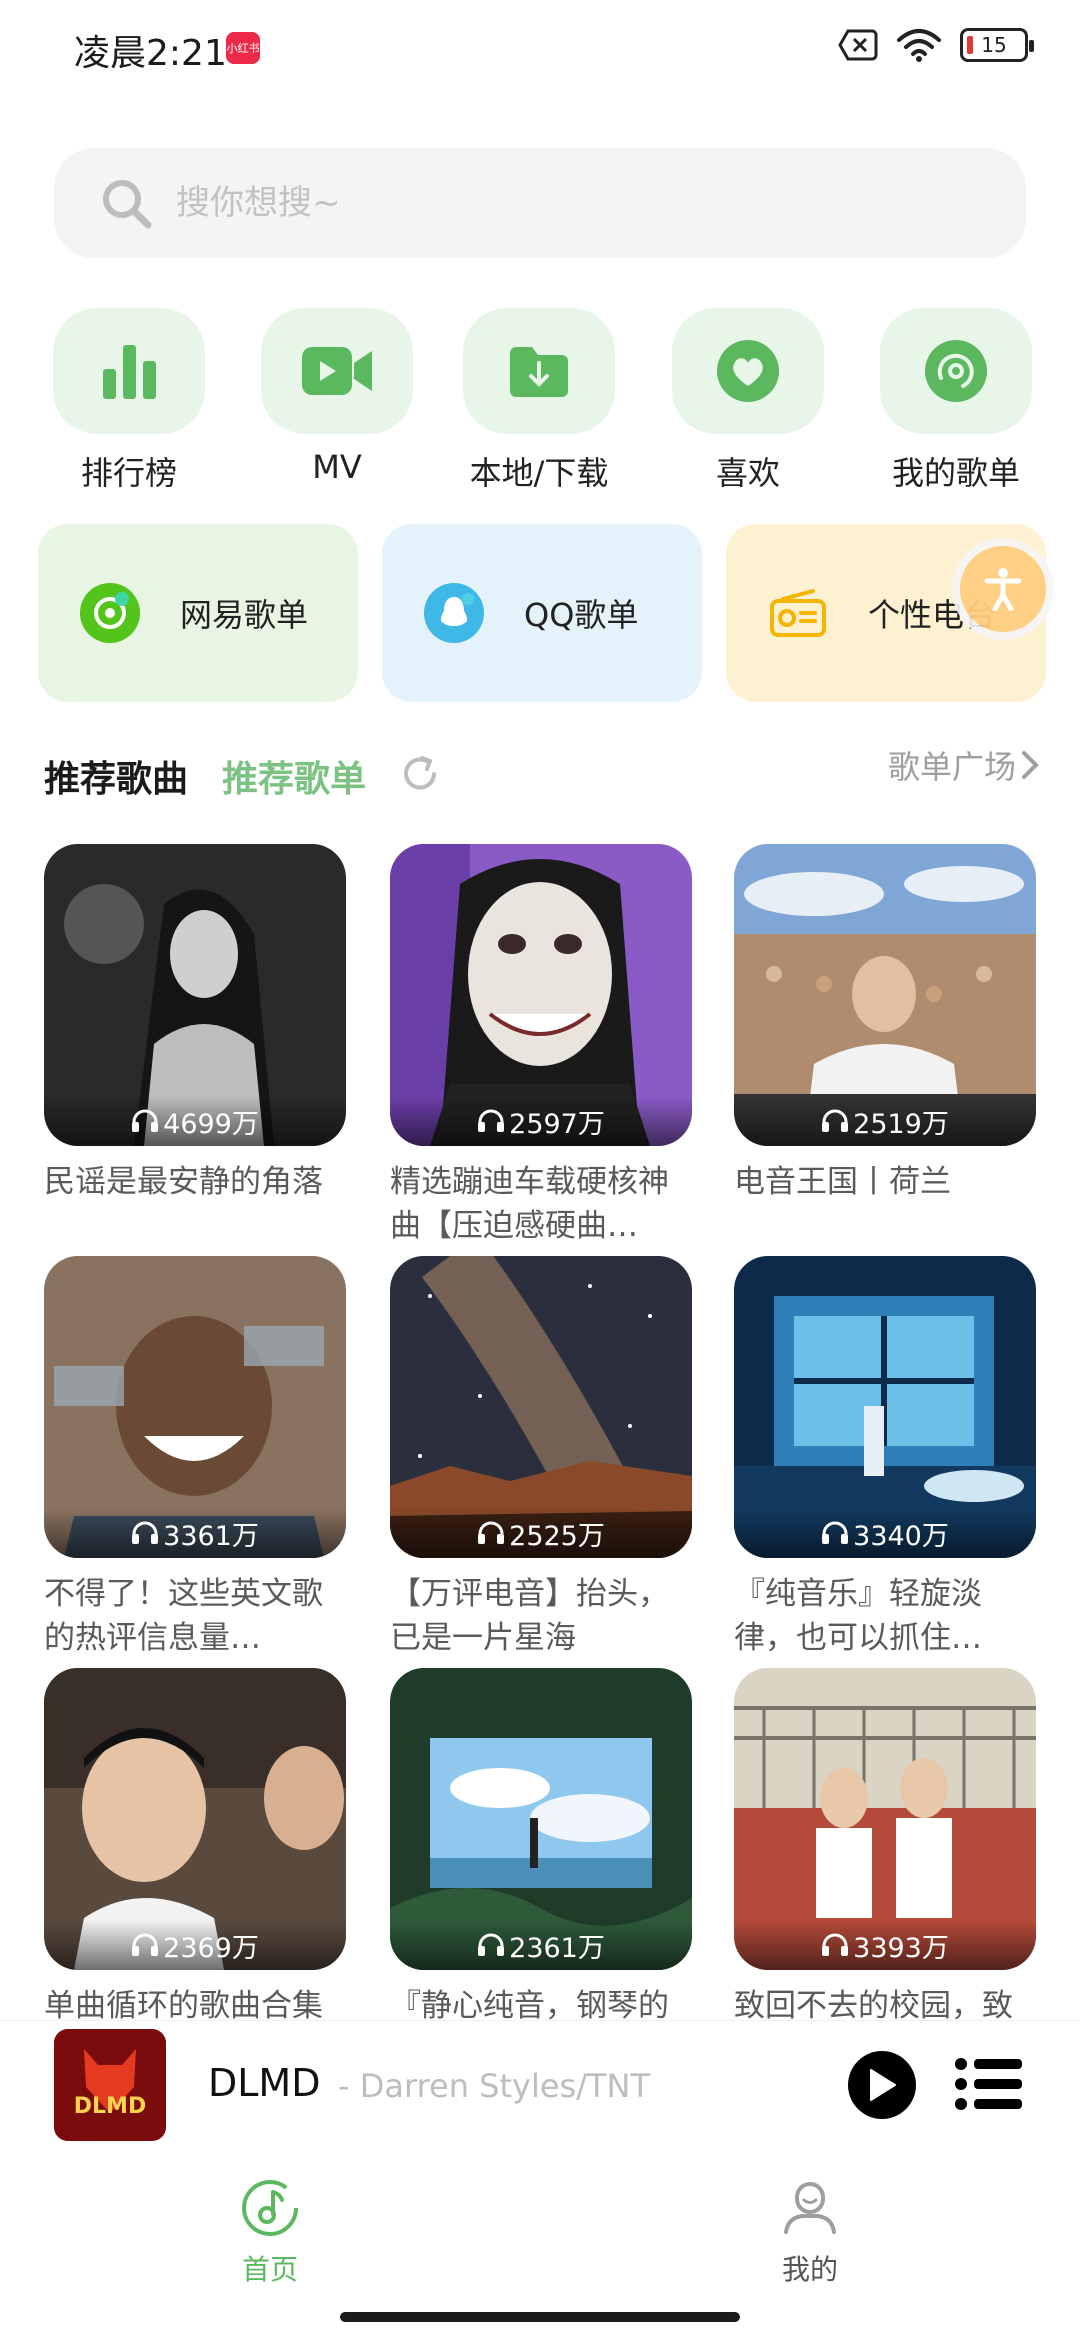 The image size is (1080, 2340). What do you see at coordinates (110, 2085) in the screenshot?
I see `now-playing-cover: DLMD` at bounding box center [110, 2085].